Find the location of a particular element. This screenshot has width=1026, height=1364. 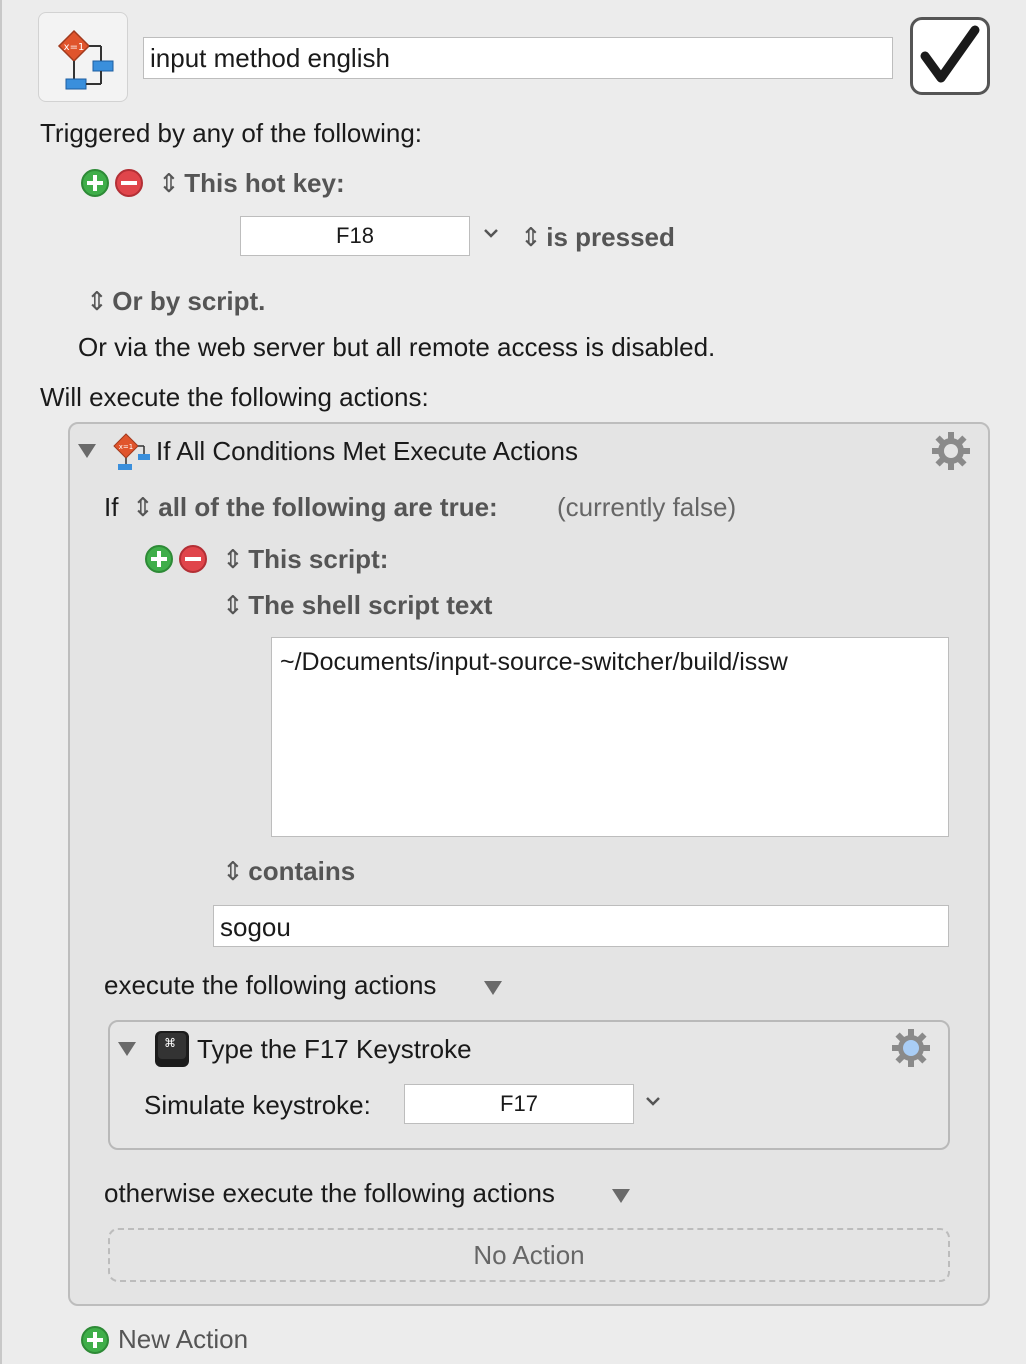

script-kind-popup: ⇕ The shell script text is located at coordinates (357, 605).